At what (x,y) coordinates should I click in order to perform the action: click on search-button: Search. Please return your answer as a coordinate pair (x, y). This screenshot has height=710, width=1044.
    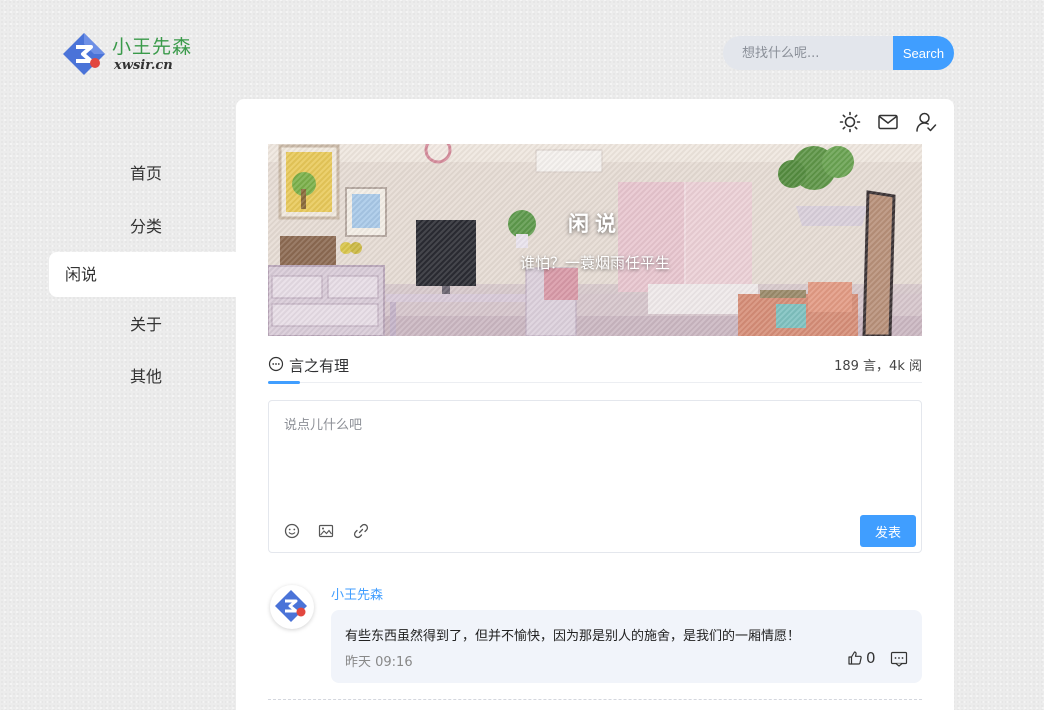
    Looking at the image, I should click on (923, 53).